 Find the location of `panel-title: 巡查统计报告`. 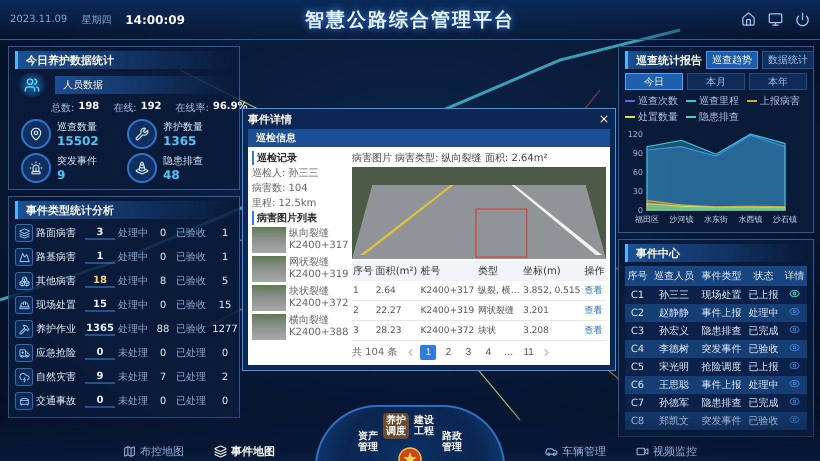

panel-title: 巡查统计报告 is located at coordinates (663, 60).